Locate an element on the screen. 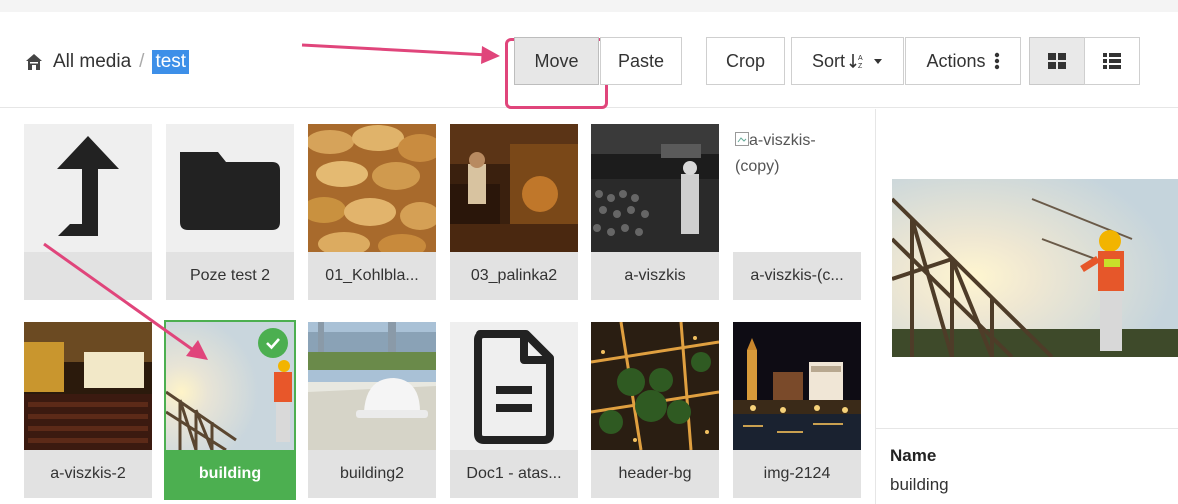 This screenshot has height=504, width=1178. list-view-button is located at coordinates (1112, 61).